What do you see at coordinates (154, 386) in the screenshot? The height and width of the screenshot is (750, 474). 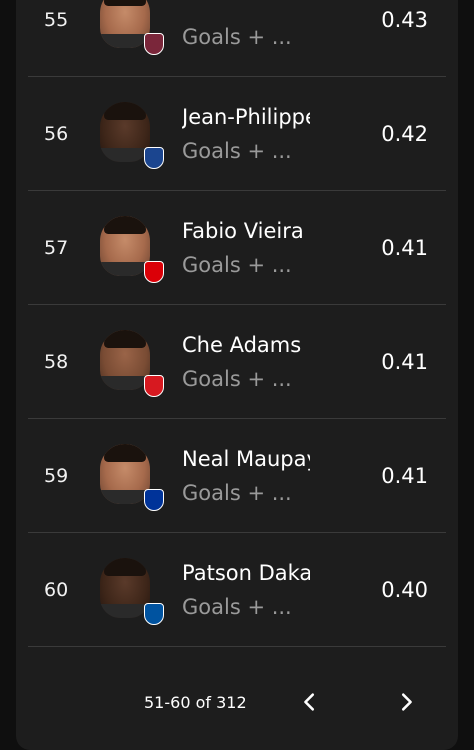 I see `southampton-crest-icon` at bounding box center [154, 386].